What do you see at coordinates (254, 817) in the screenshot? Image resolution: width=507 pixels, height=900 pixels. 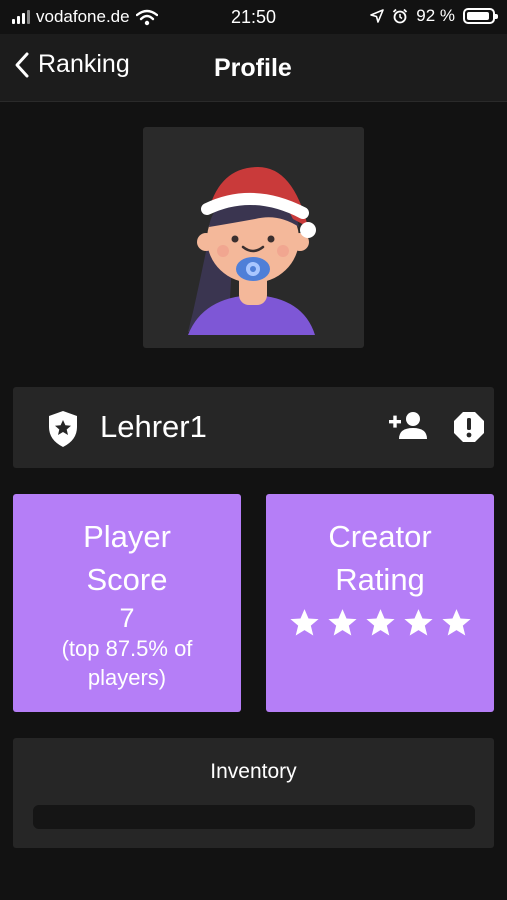 I see `inventory-bar` at bounding box center [254, 817].